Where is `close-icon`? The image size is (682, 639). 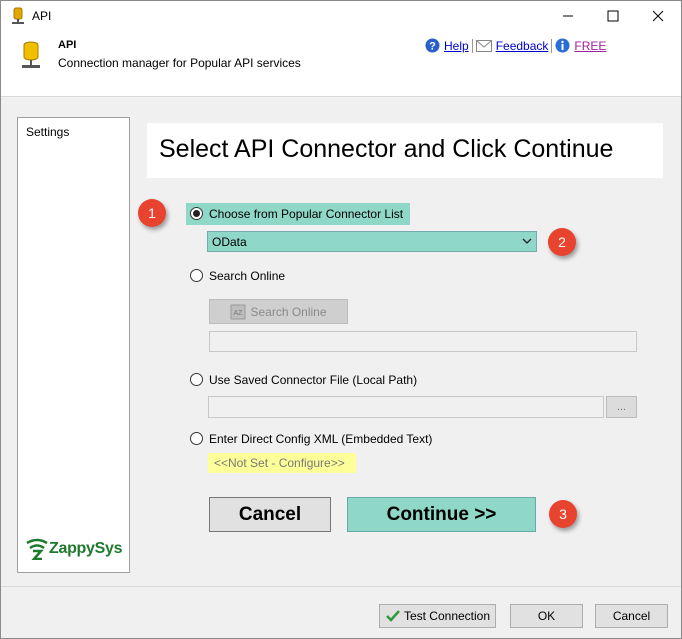 close-icon is located at coordinates (658, 16).